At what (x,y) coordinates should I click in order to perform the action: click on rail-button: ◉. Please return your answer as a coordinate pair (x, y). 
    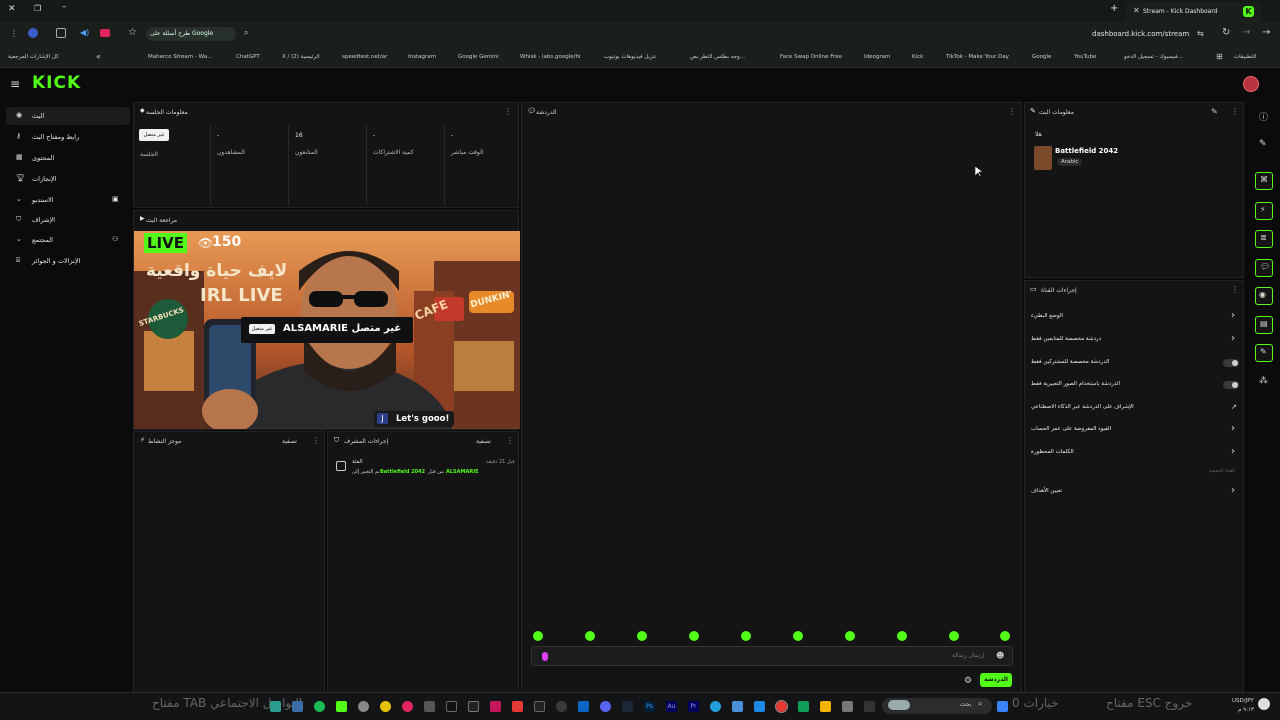
    Looking at the image, I should click on (1264, 296).